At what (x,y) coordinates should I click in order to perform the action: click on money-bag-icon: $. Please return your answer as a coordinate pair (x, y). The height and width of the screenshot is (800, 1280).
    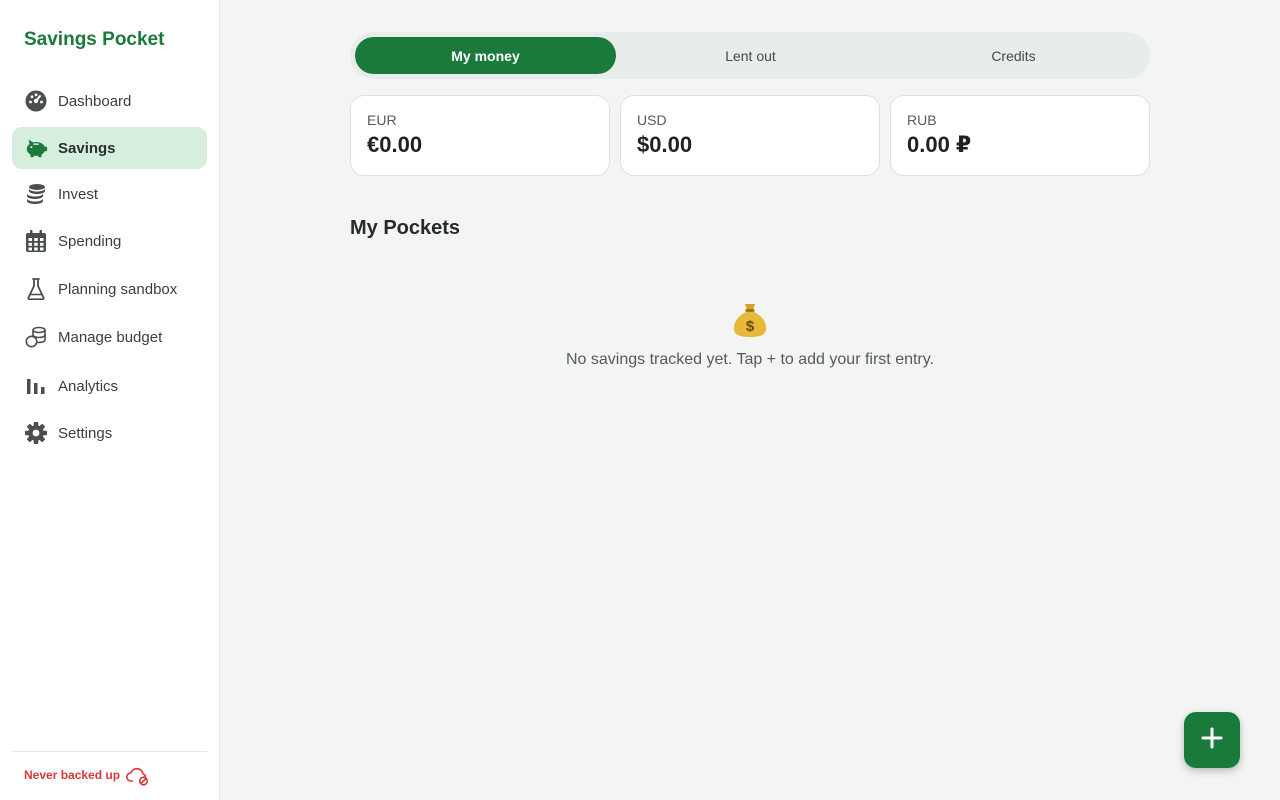
    Looking at the image, I should click on (750, 320).